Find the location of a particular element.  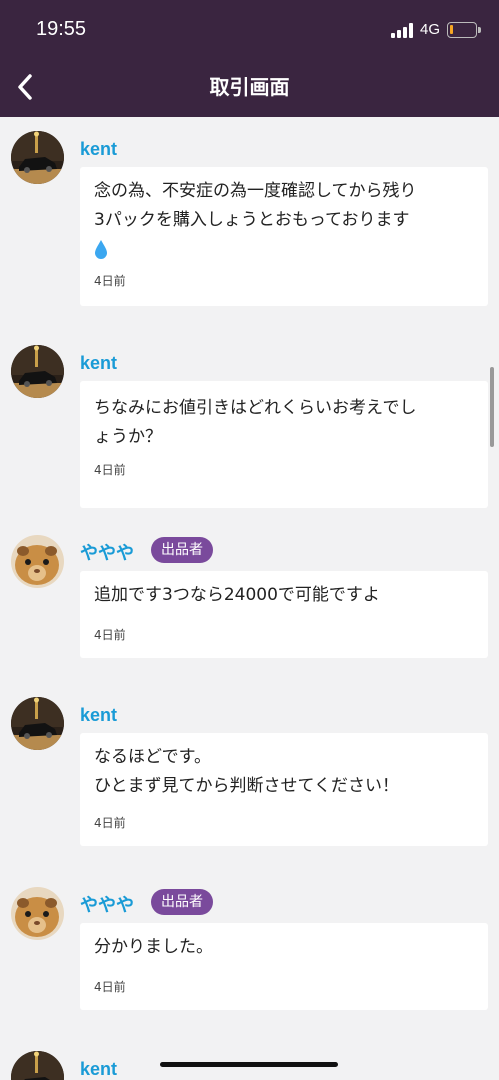

message-bubble: 分かりました。 4日前 is located at coordinates (284, 966).